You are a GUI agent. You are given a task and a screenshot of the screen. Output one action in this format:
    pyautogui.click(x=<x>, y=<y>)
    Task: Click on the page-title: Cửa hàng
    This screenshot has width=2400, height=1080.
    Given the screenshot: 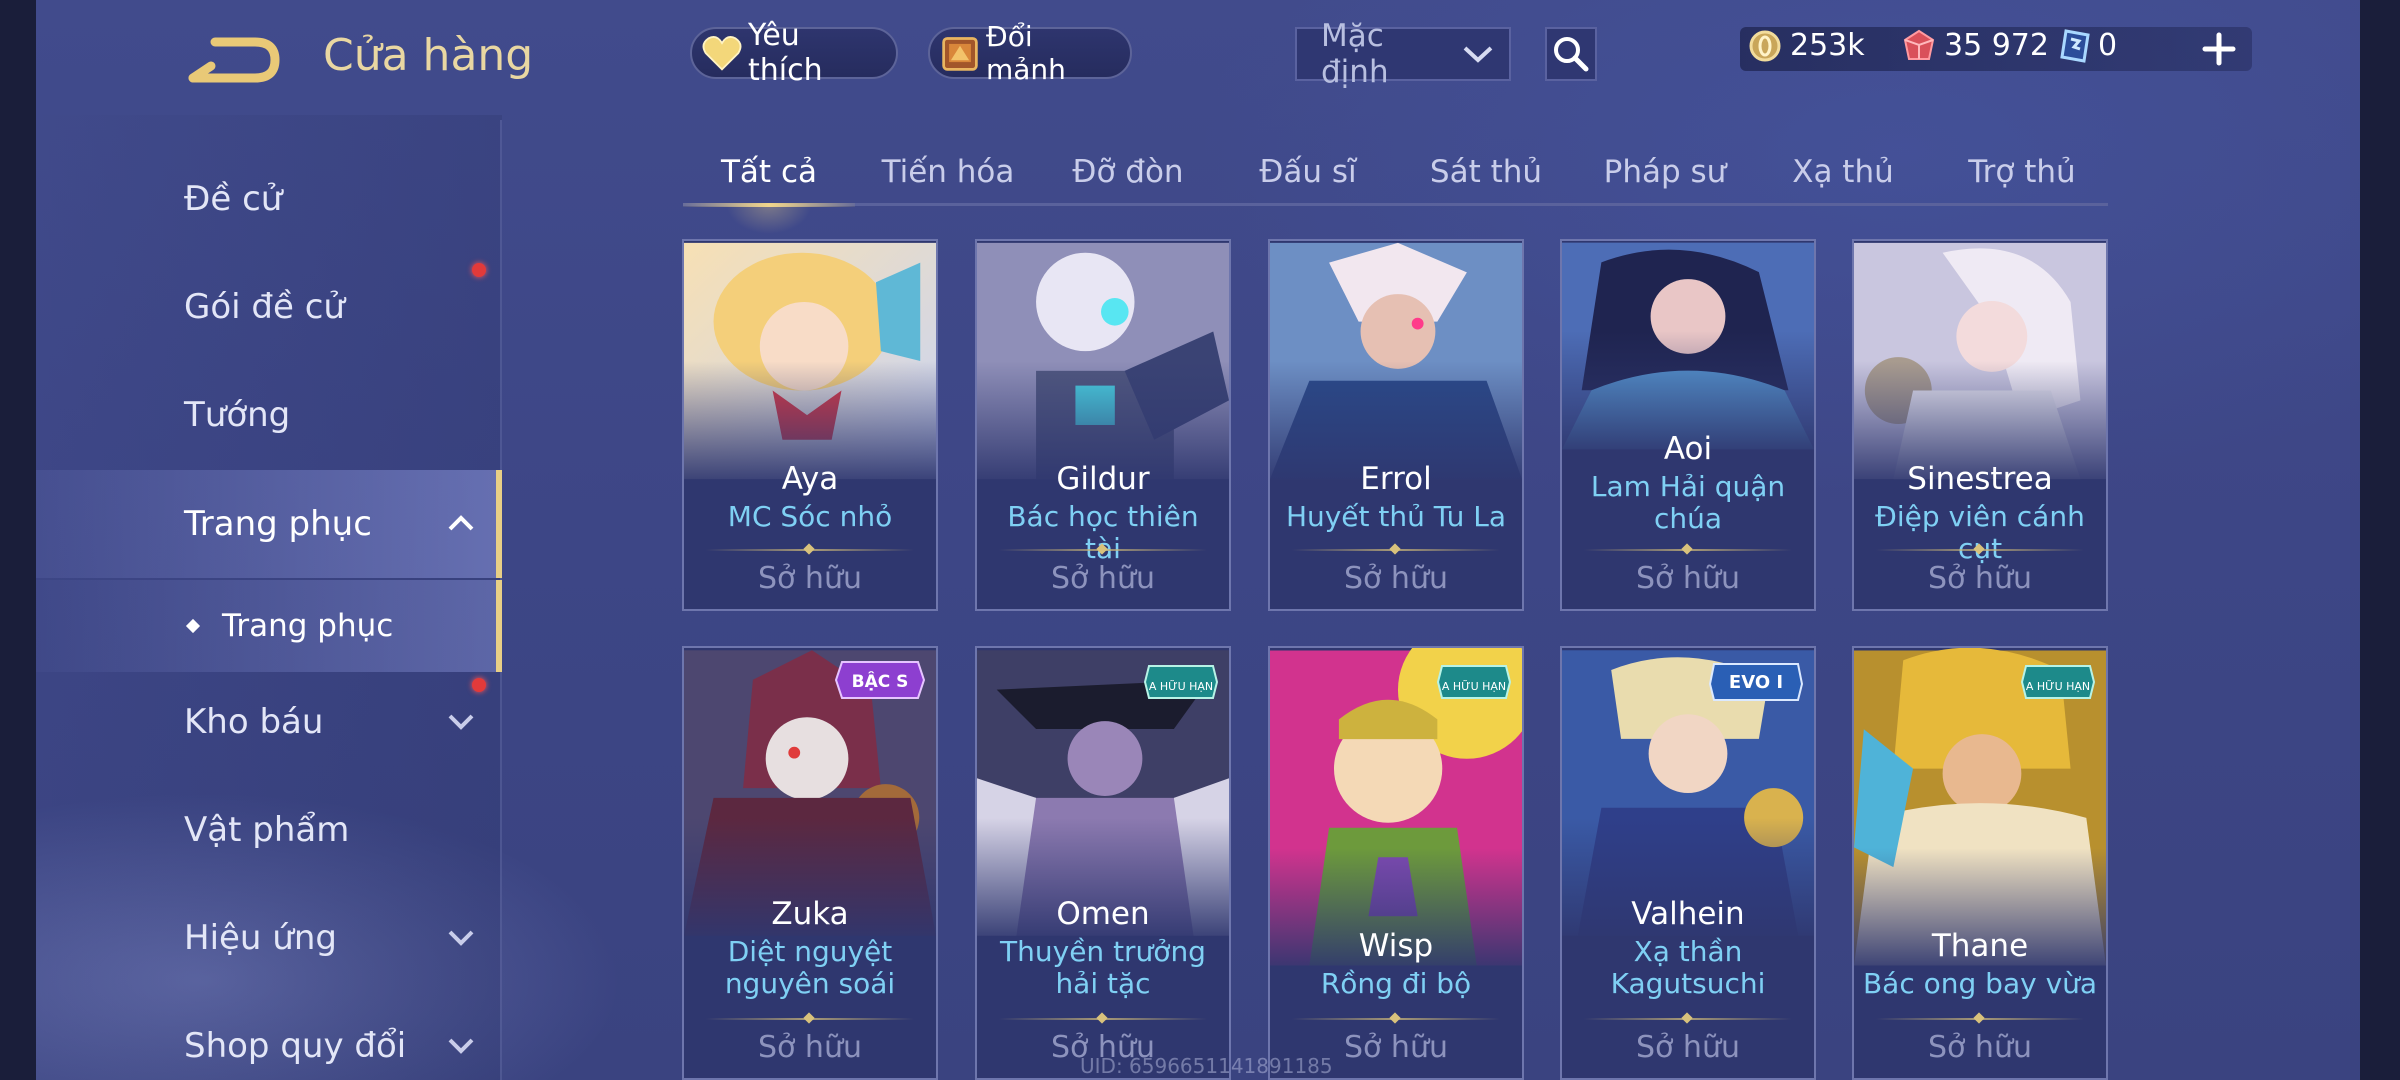 What is the action you would take?
    pyautogui.click(x=428, y=55)
    